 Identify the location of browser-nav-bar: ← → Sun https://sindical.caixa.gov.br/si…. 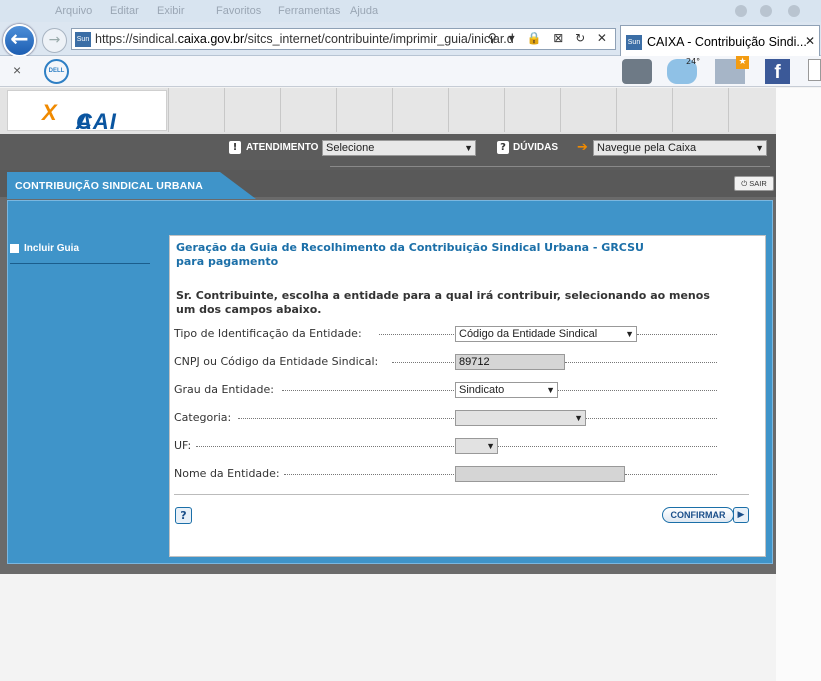
(410, 39).